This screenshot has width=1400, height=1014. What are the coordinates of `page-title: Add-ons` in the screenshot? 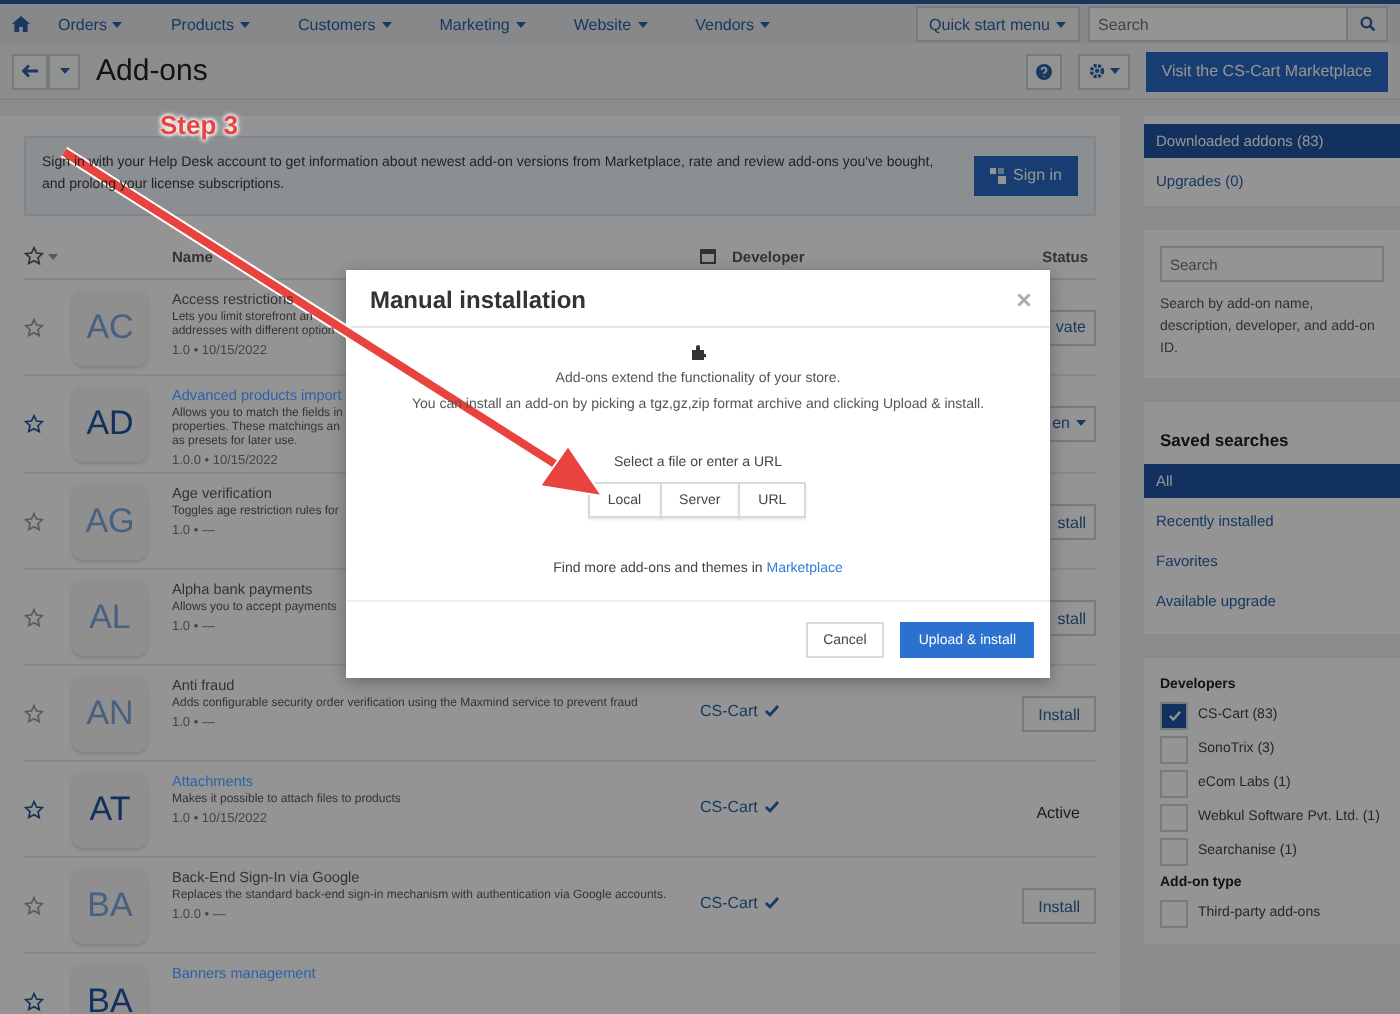 It's located at (152, 71).